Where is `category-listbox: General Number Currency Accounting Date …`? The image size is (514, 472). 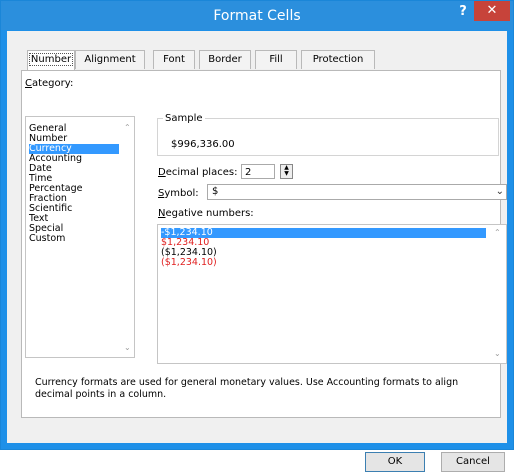 category-listbox: General Number Currency Accounting Date … is located at coordinates (80, 237).